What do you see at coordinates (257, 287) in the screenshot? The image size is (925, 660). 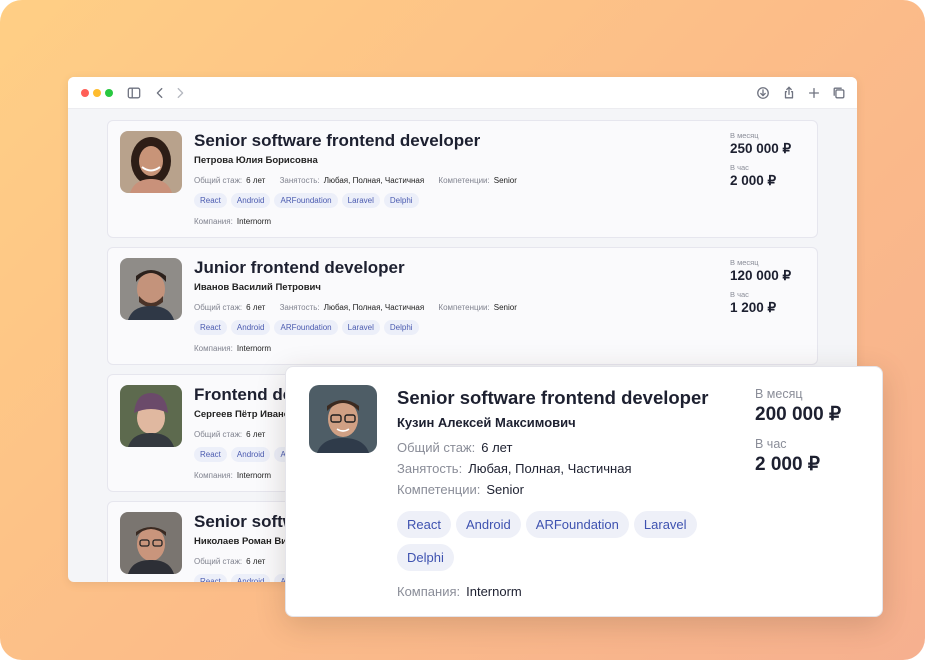 I see `candidate-name: Иванов Василий Петрович` at bounding box center [257, 287].